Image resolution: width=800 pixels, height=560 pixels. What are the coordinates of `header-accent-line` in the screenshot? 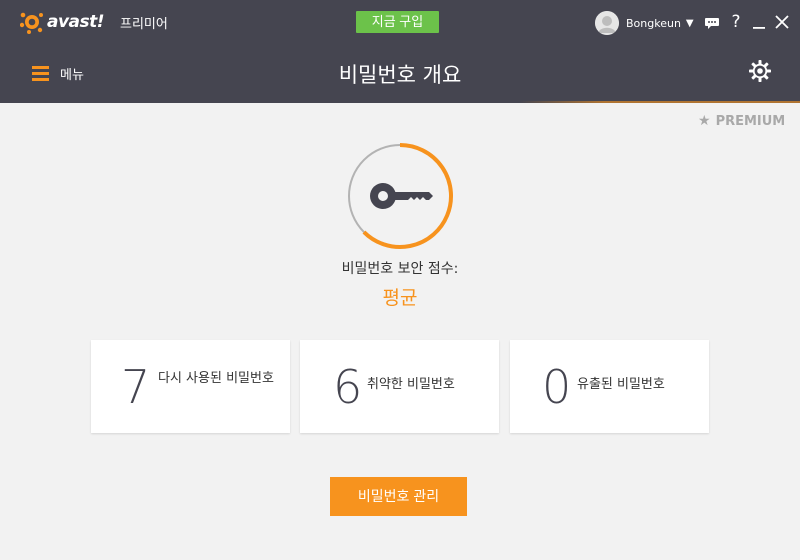 It's located at (660, 102).